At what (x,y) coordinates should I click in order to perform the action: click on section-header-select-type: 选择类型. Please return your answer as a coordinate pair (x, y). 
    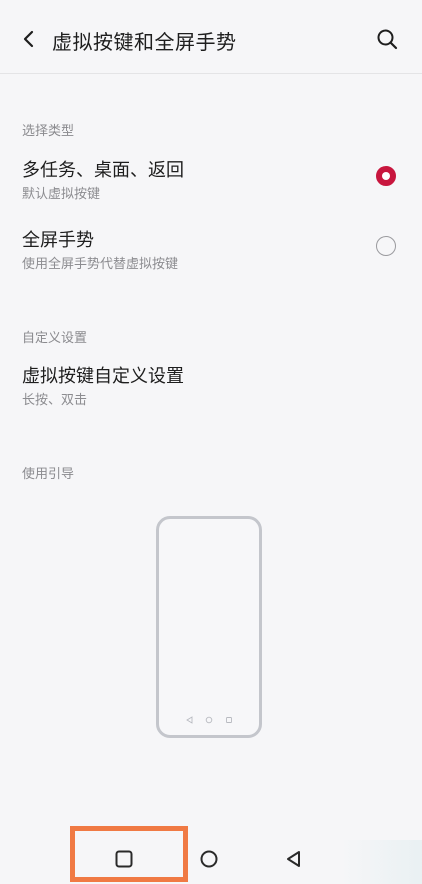
    Looking at the image, I should click on (48, 131).